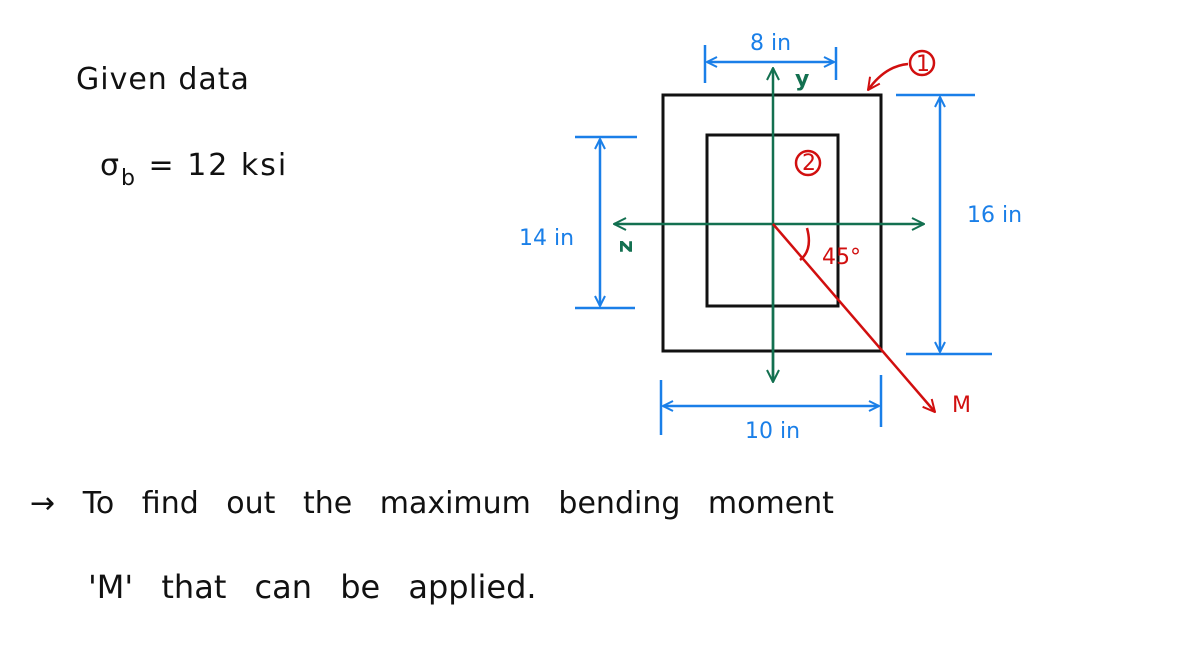 The width and height of the screenshot is (1200, 652). I want to click on region-1-pointer, so click(888, 76).